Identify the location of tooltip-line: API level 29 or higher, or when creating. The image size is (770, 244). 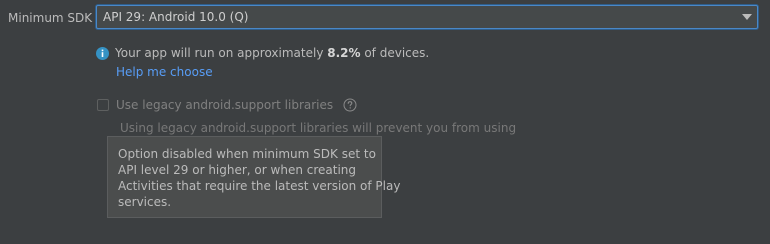
(237, 170).